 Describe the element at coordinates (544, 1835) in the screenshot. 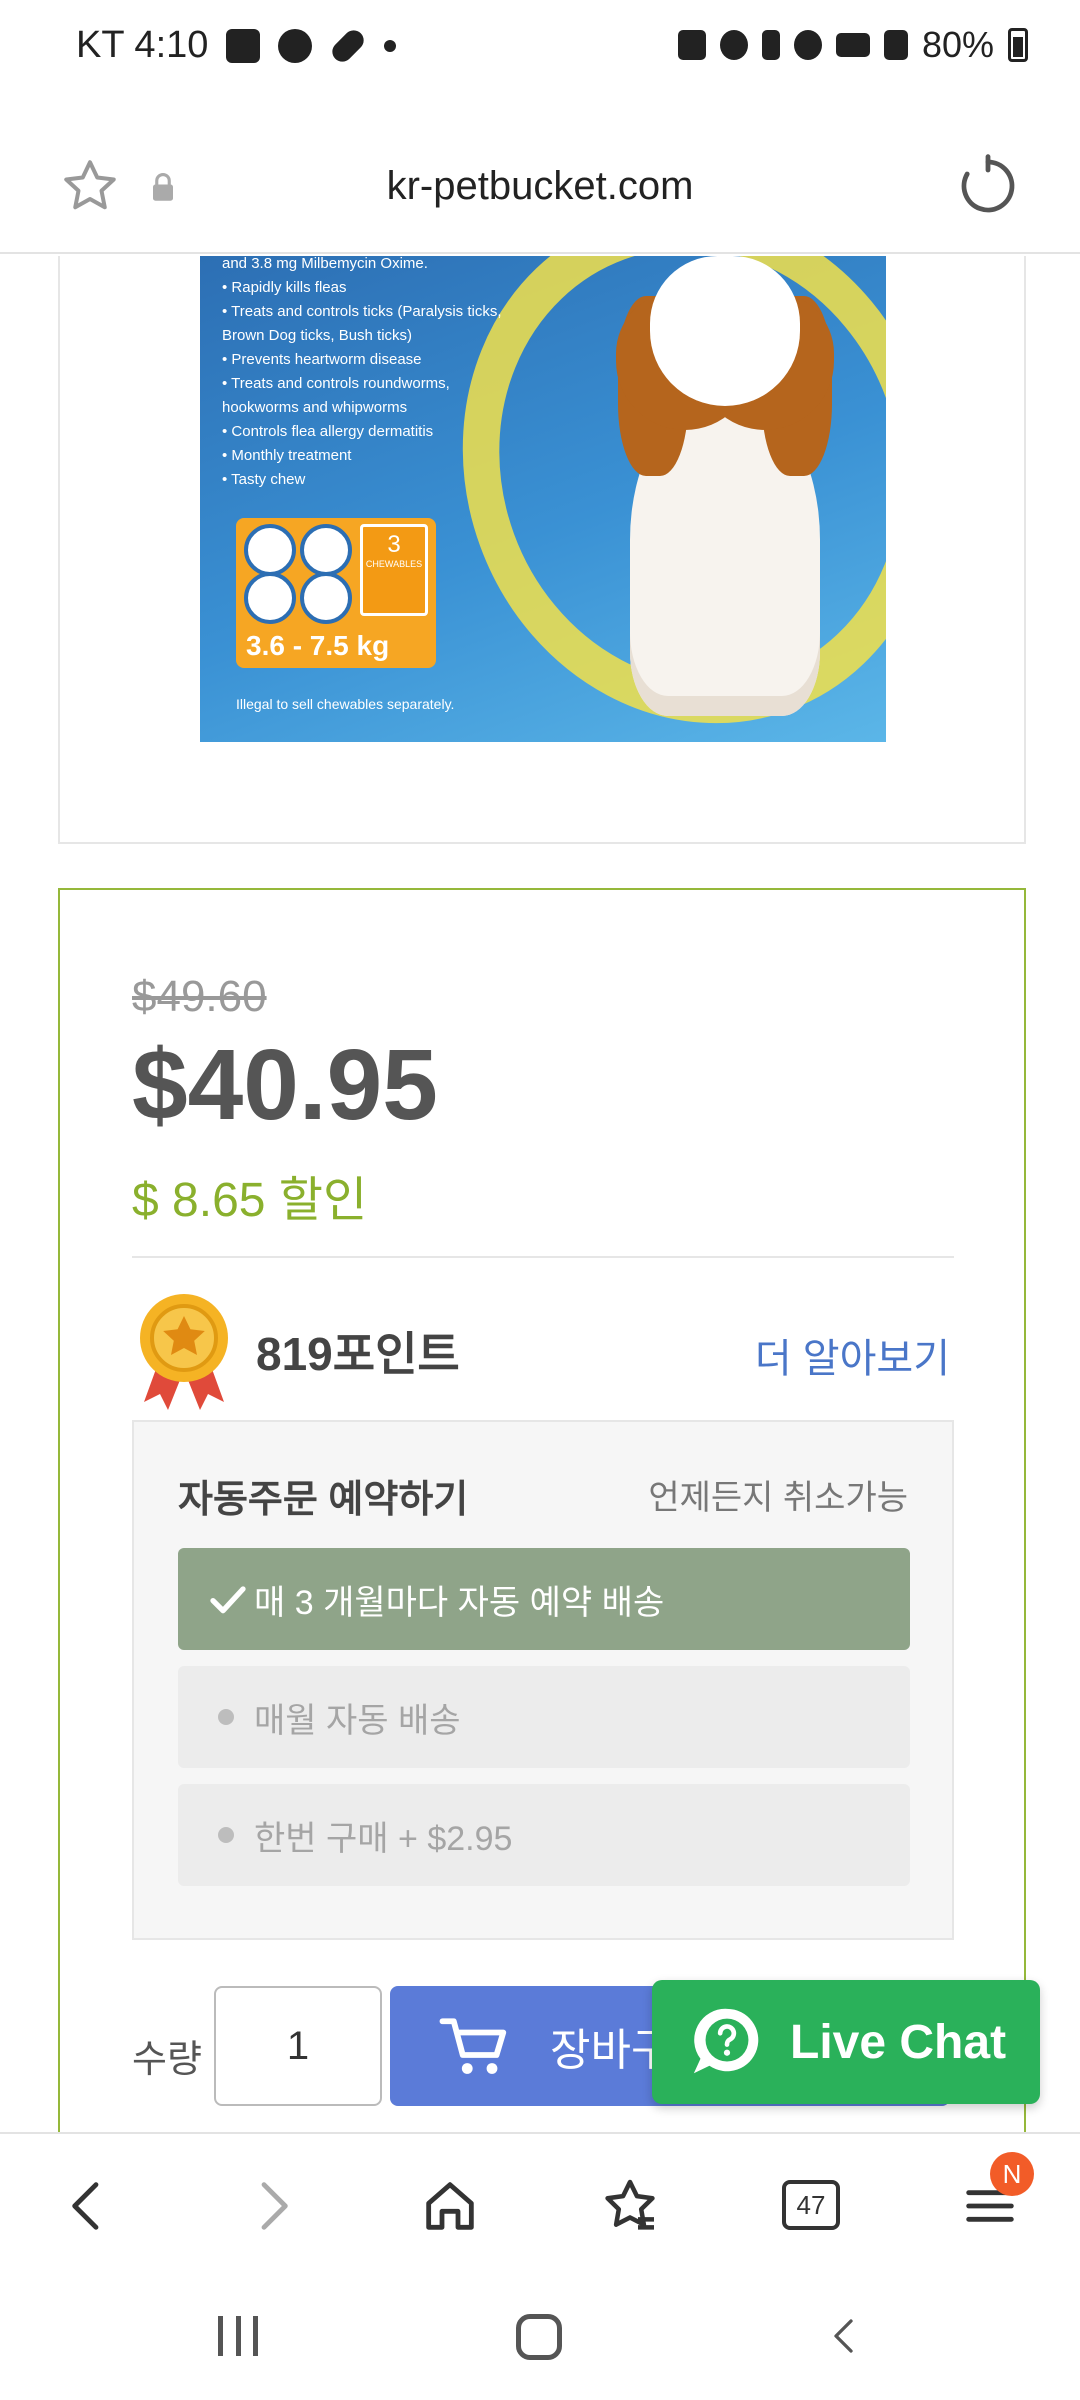

I see `option-one-time: 한번 구매 + $2.95` at that location.